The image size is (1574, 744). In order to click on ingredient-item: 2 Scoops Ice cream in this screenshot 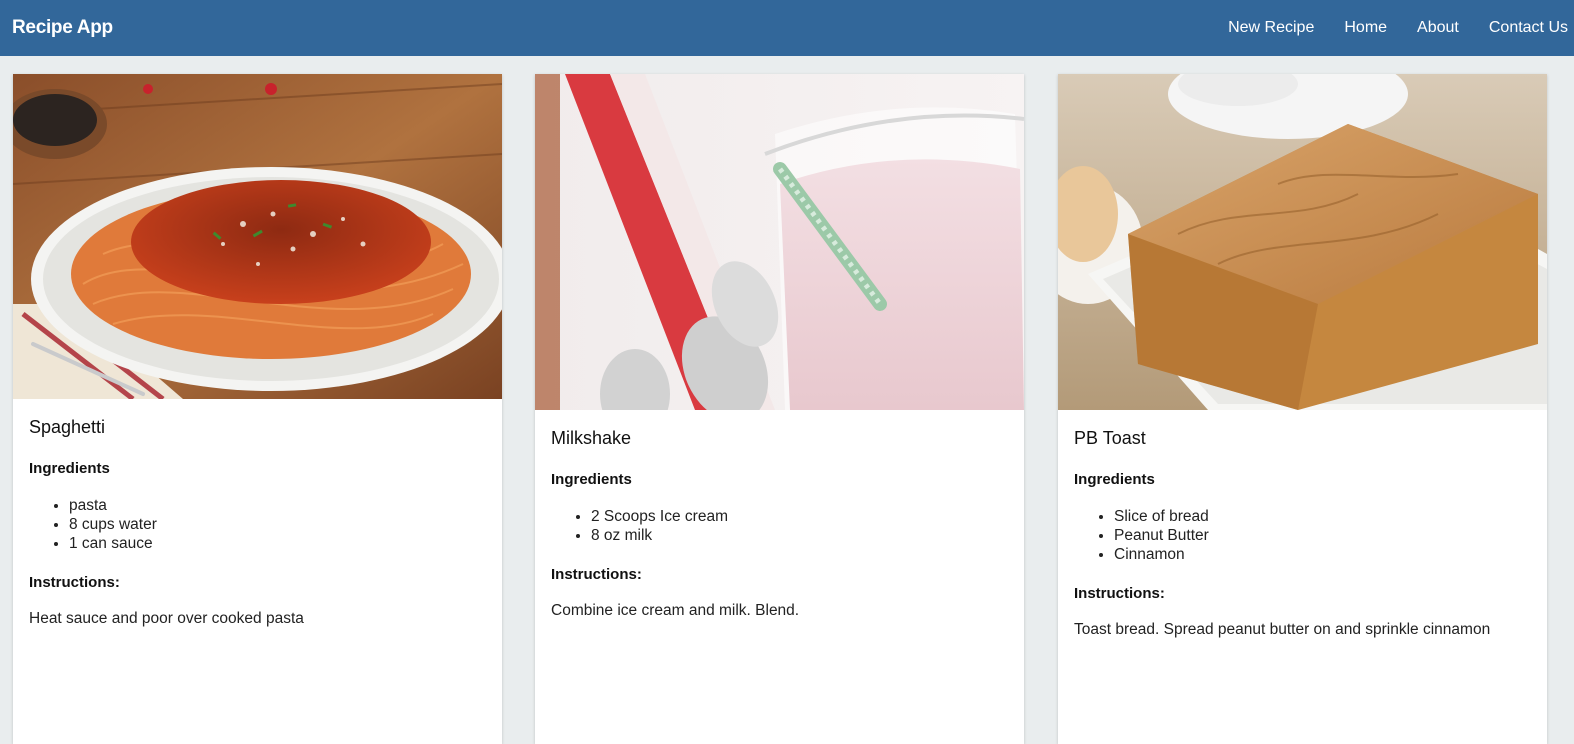, I will do `click(799, 516)`.